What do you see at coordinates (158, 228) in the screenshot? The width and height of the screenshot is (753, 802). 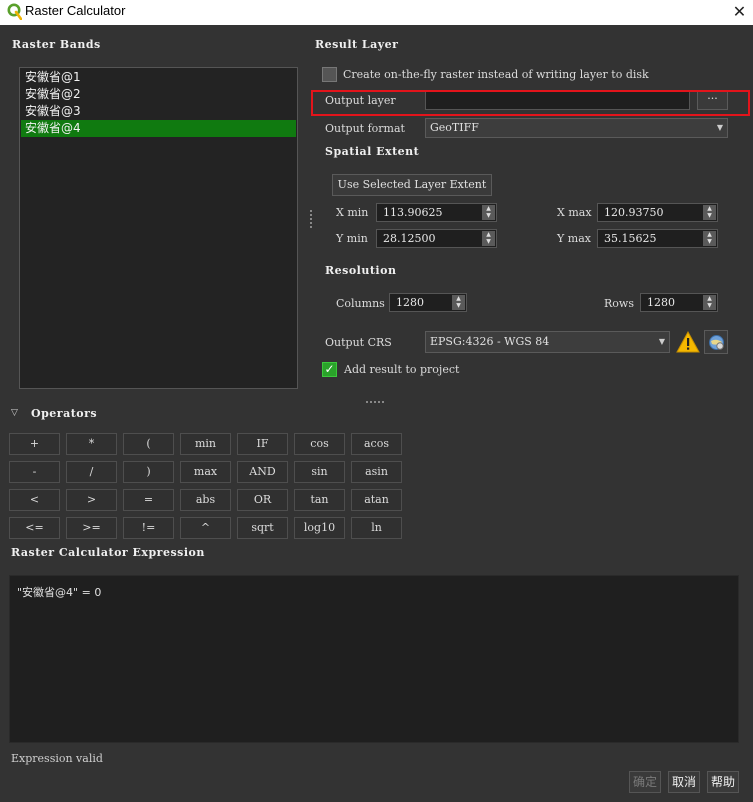 I see `raster-bands-list: 安徽省@1 安徽省@2 安徽省@3 安徽省@4` at bounding box center [158, 228].